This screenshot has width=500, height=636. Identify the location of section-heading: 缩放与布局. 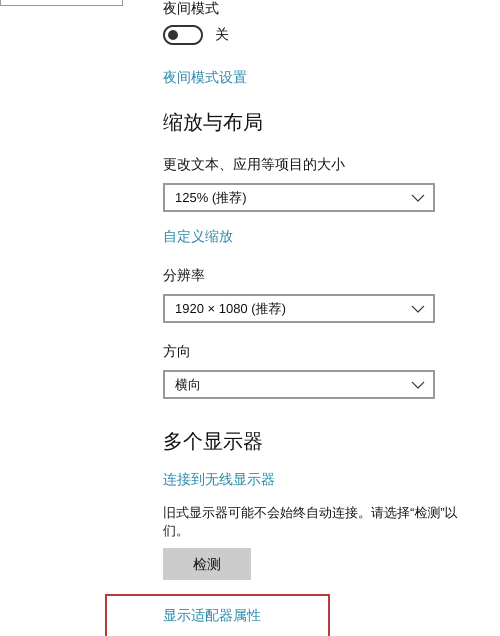
(213, 123).